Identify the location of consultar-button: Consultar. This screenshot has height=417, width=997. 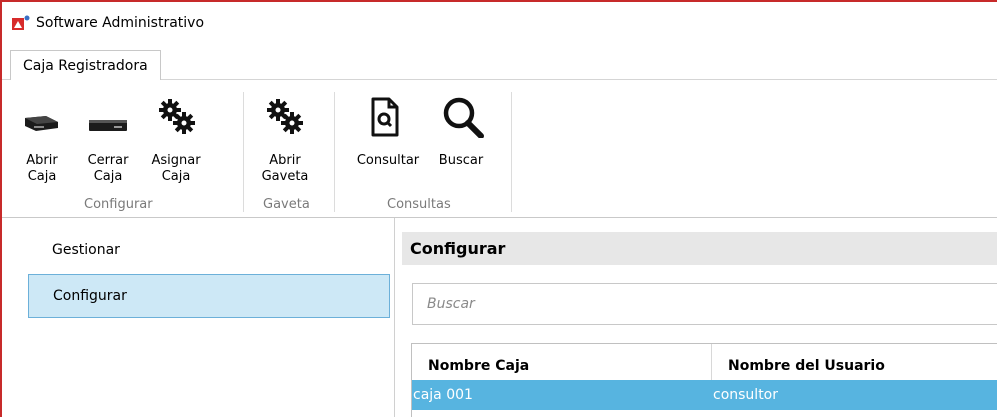
(388, 140).